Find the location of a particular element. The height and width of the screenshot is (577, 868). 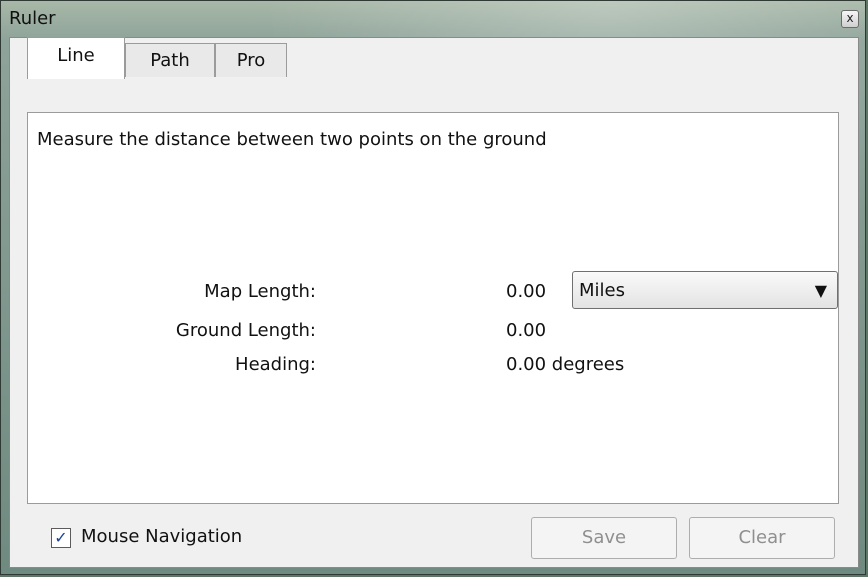

heading-value: 0.00 degrees is located at coordinates (565, 364).